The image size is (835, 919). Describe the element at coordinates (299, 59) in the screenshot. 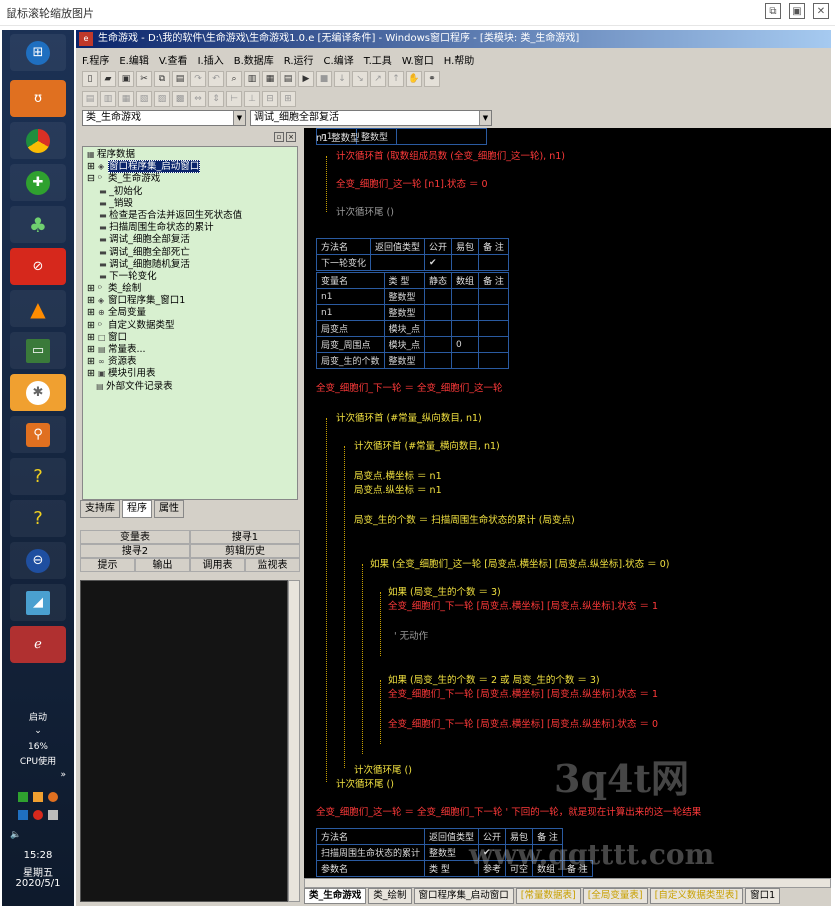

I see `menu-run: R.运行` at that location.